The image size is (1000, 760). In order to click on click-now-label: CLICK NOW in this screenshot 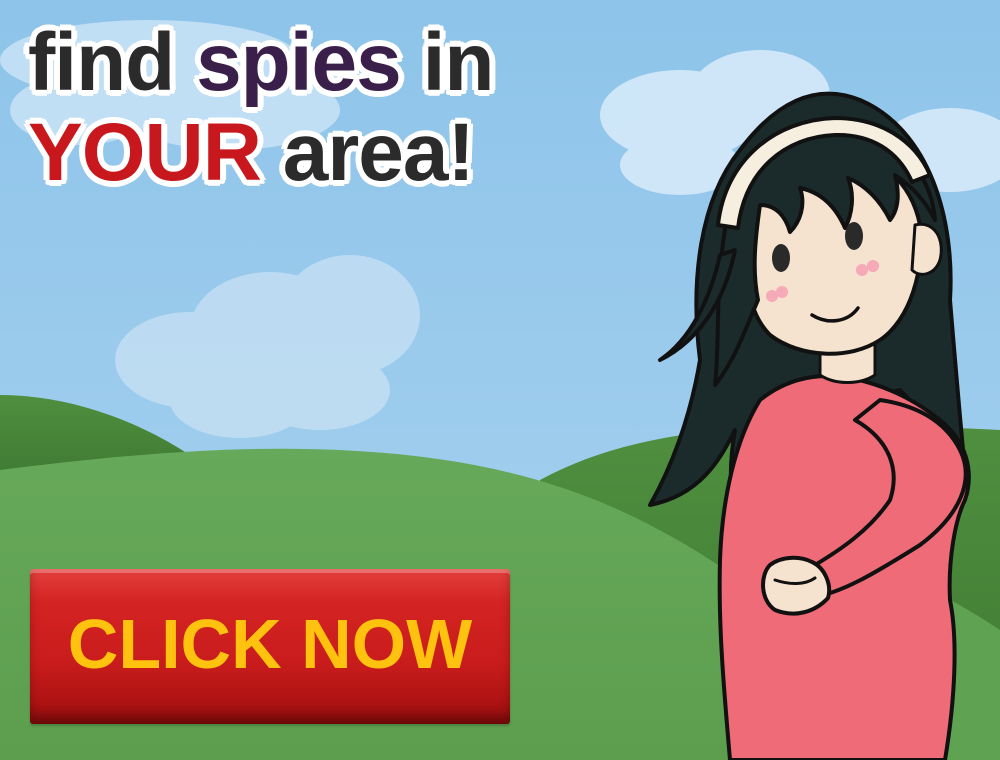, I will do `click(270, 643)`.